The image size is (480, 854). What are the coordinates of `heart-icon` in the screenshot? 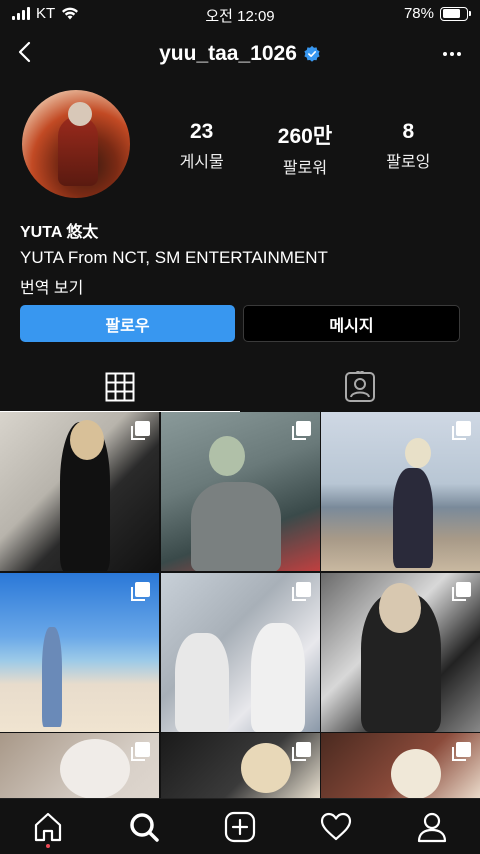 It's located at (336, 826).